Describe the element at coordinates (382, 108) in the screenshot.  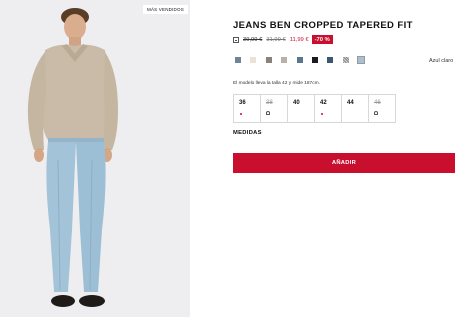
I see `size-option: 46` at that location.